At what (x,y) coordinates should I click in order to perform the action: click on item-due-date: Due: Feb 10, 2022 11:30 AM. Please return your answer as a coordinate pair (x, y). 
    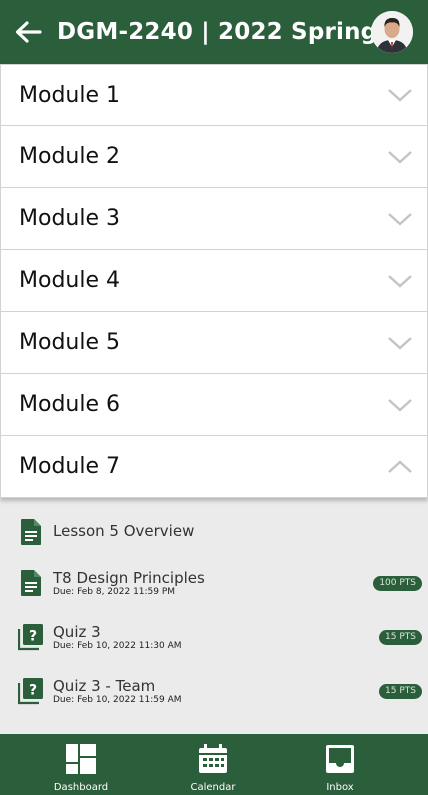
    Looking at the image, I should click on (117, 646).